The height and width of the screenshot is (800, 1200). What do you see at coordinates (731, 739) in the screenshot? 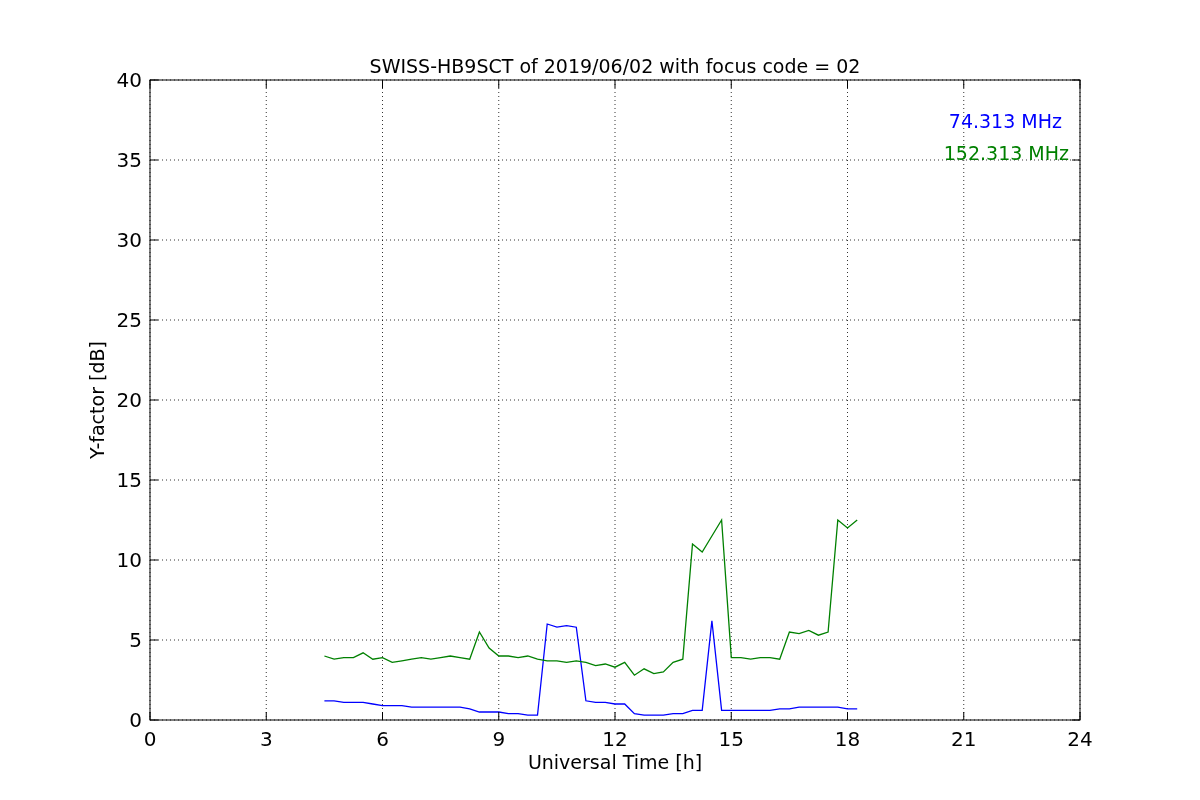
I see `x-tick-label: 15` at bounding box center [731, 739].